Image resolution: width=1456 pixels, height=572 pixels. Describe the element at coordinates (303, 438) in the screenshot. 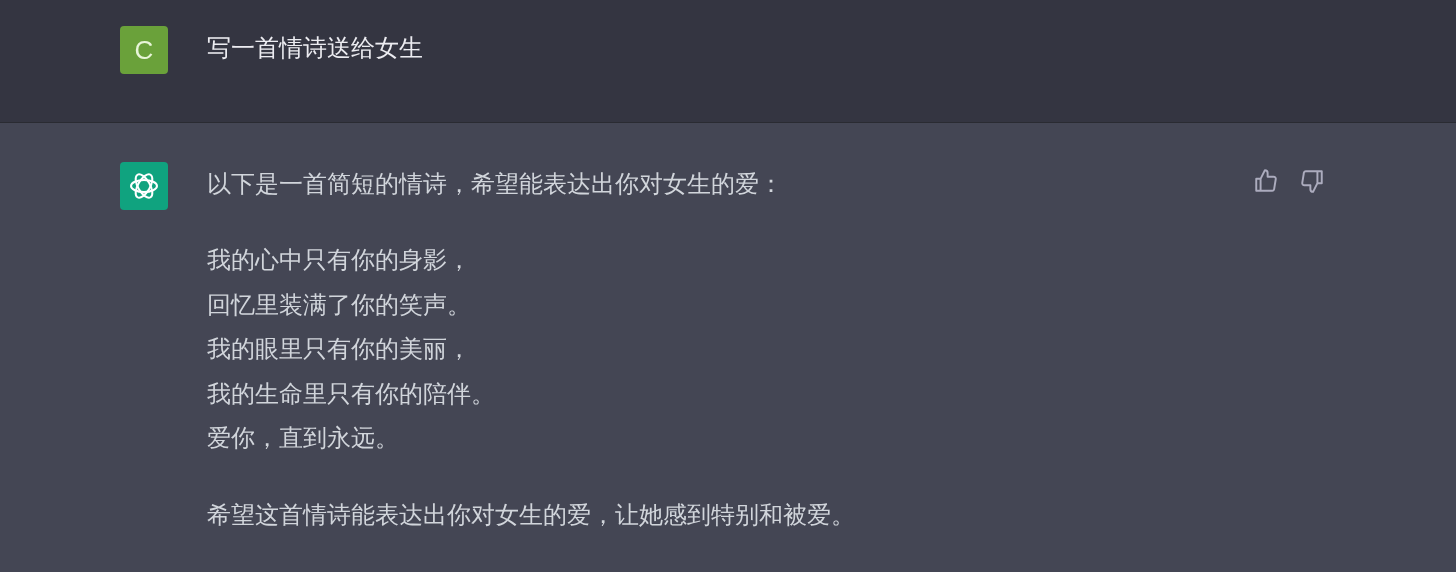

I see `poem-line: 爱你，直到永远。` at that location.